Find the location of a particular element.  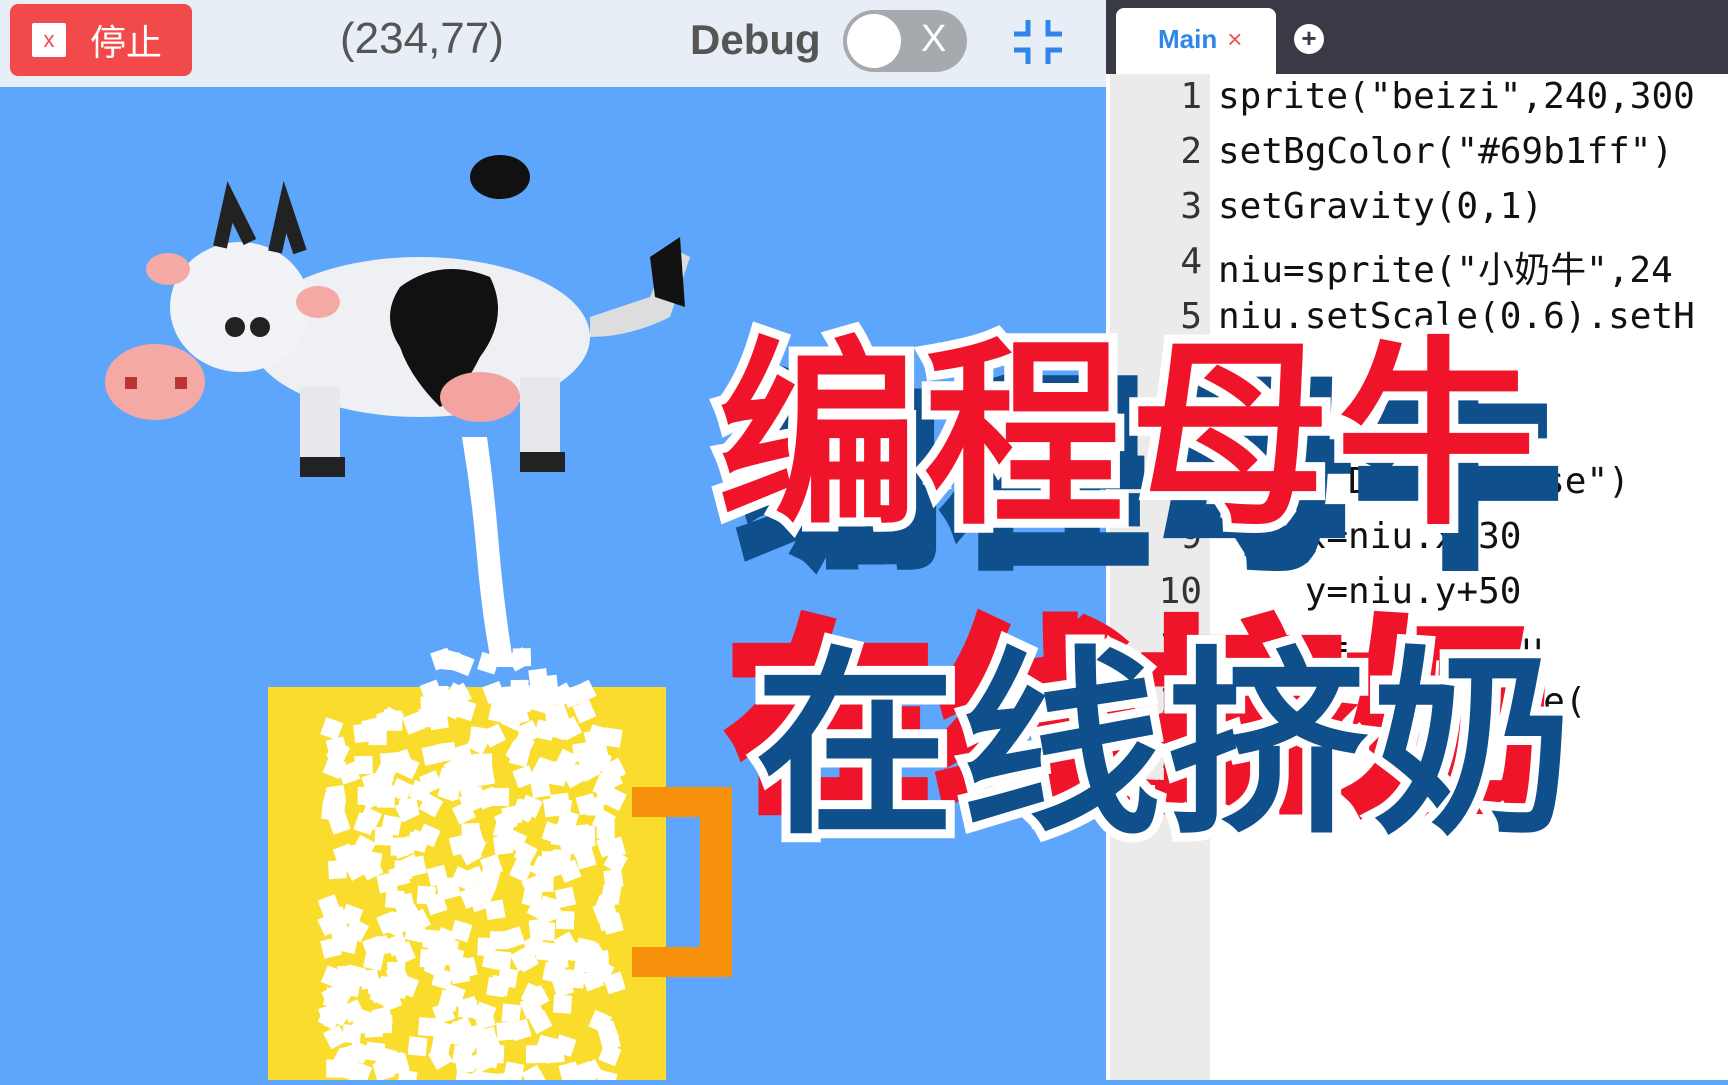

line-number: 7 is located at coordinates (1191, 426).